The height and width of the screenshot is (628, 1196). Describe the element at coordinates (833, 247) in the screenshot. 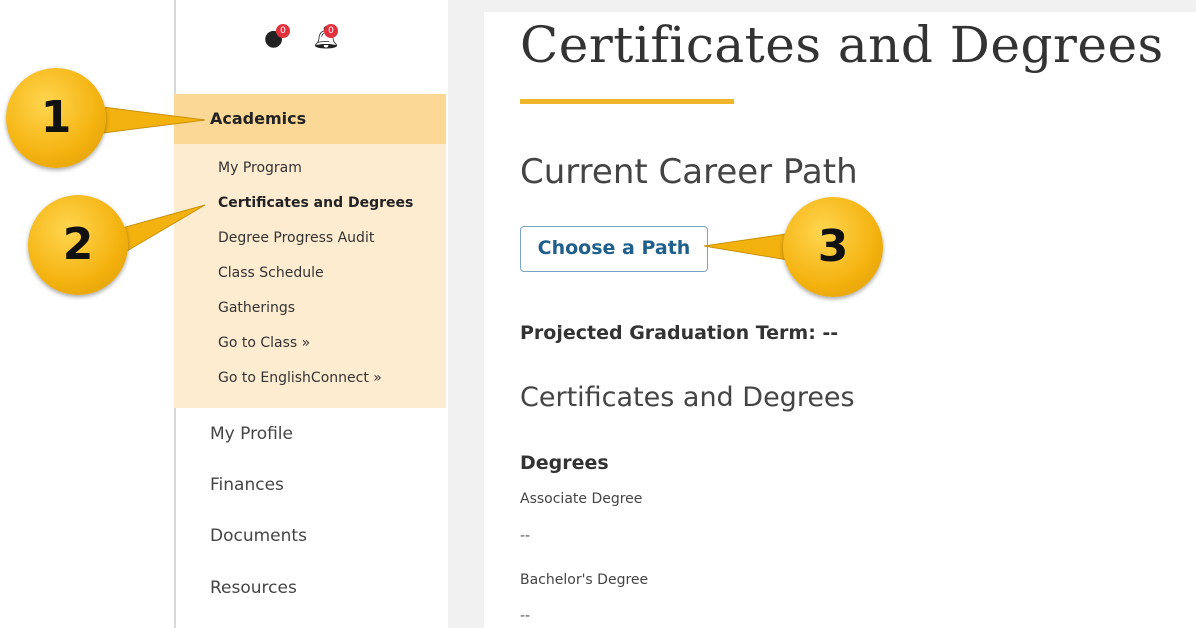

I see `callout-3: 3` at that location.